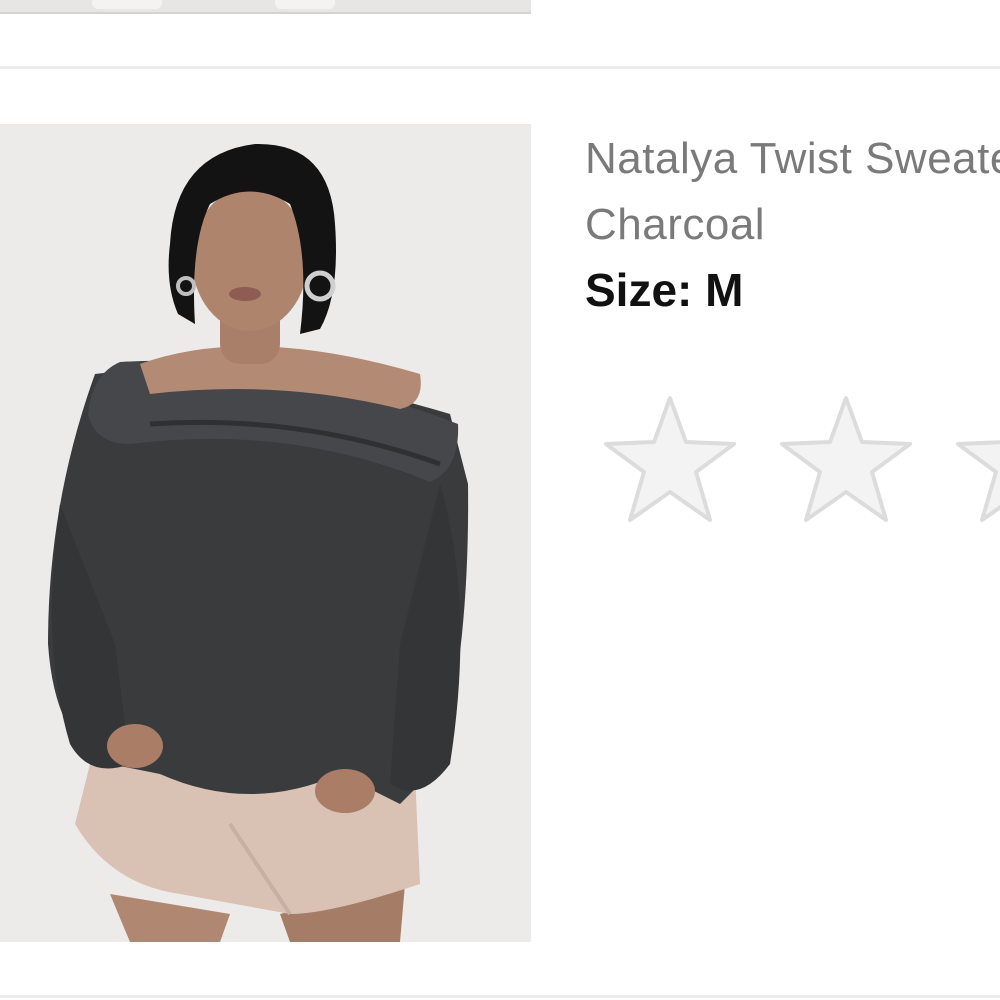 The height and width of the screenshot is (1000, 1000). What do you see at coordinates (500, 67) in the screenshot?
I see `item-divider` at bounding box center [500, 67].